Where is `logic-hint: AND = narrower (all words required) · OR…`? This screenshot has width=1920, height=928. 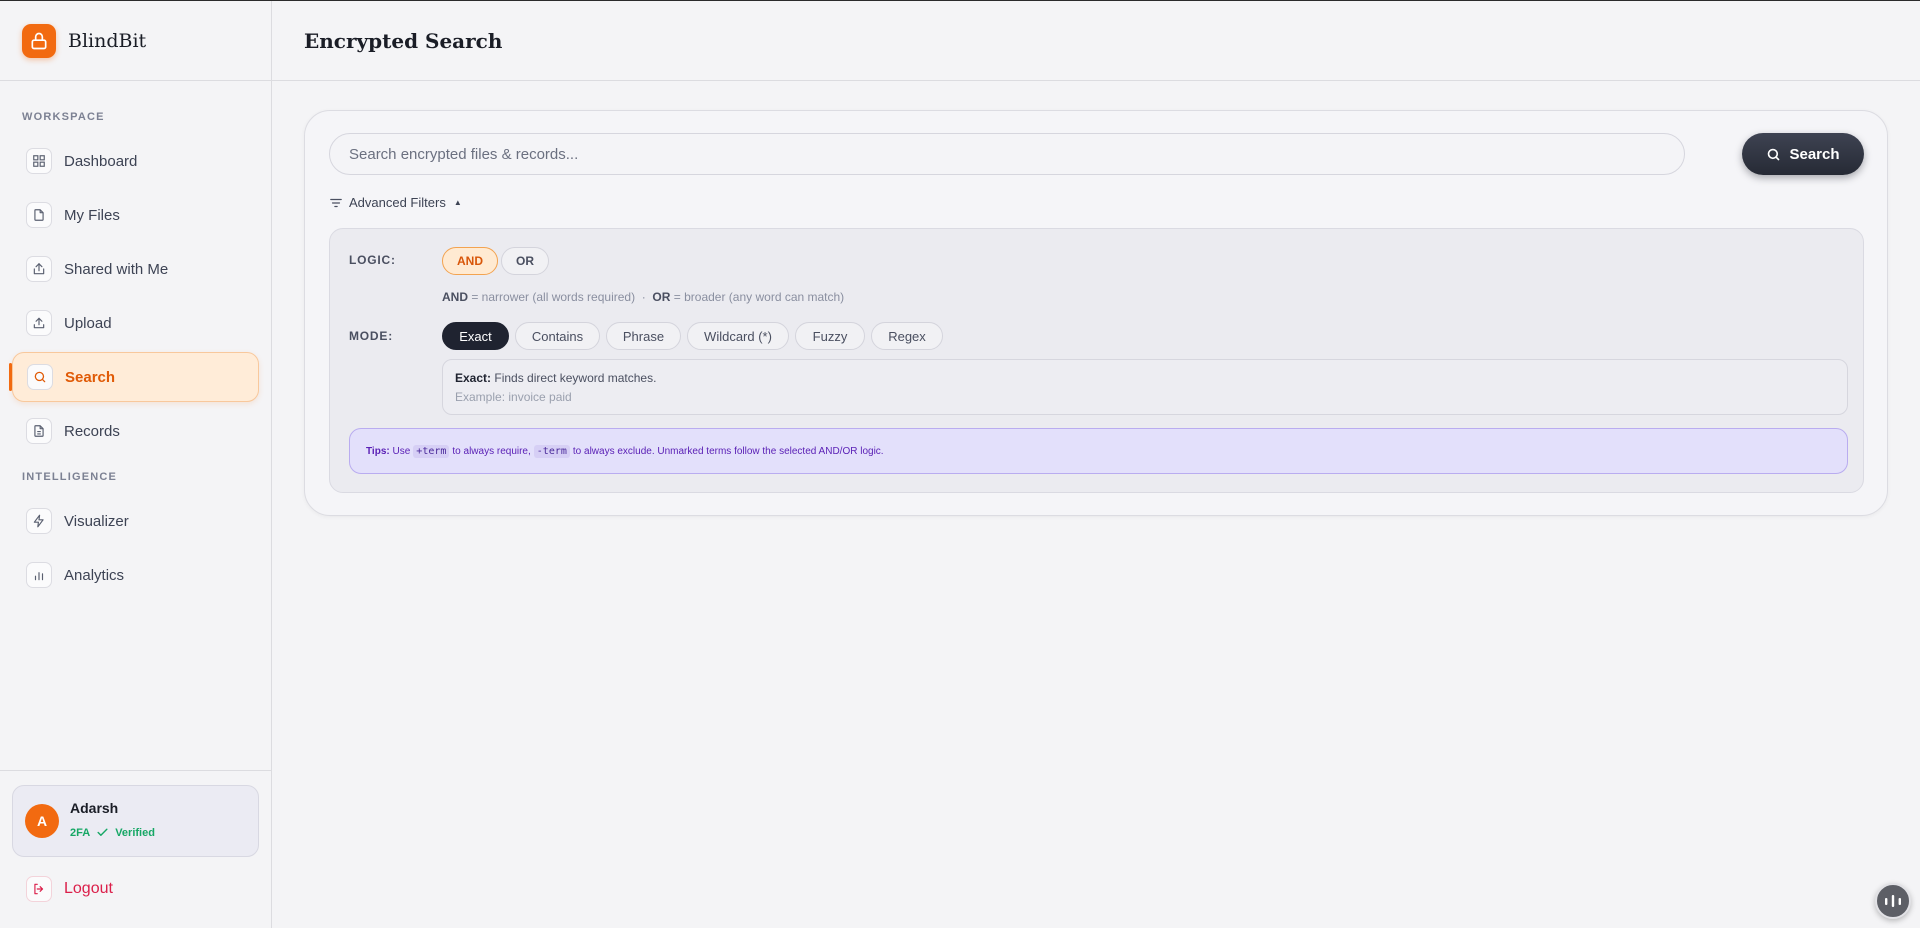 logic-hint: AND = narrower (all words required) · OR… is located at coordinates (643, 297).